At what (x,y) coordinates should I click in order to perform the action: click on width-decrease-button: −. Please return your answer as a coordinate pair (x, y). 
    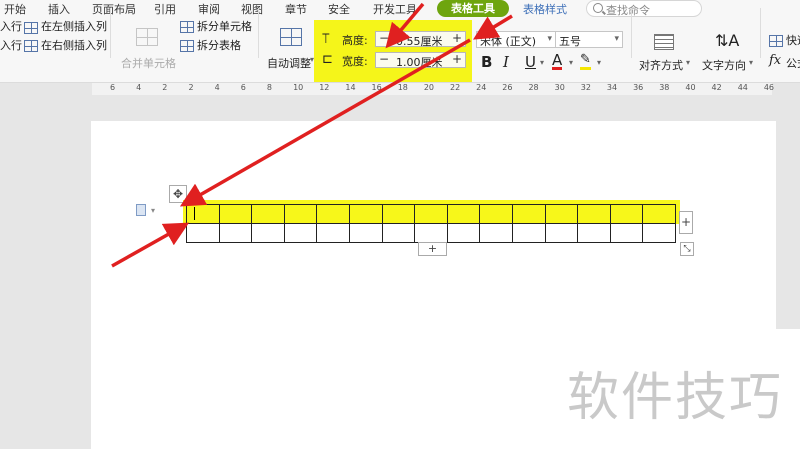
    Looking at the image, I should click on (384, 60).